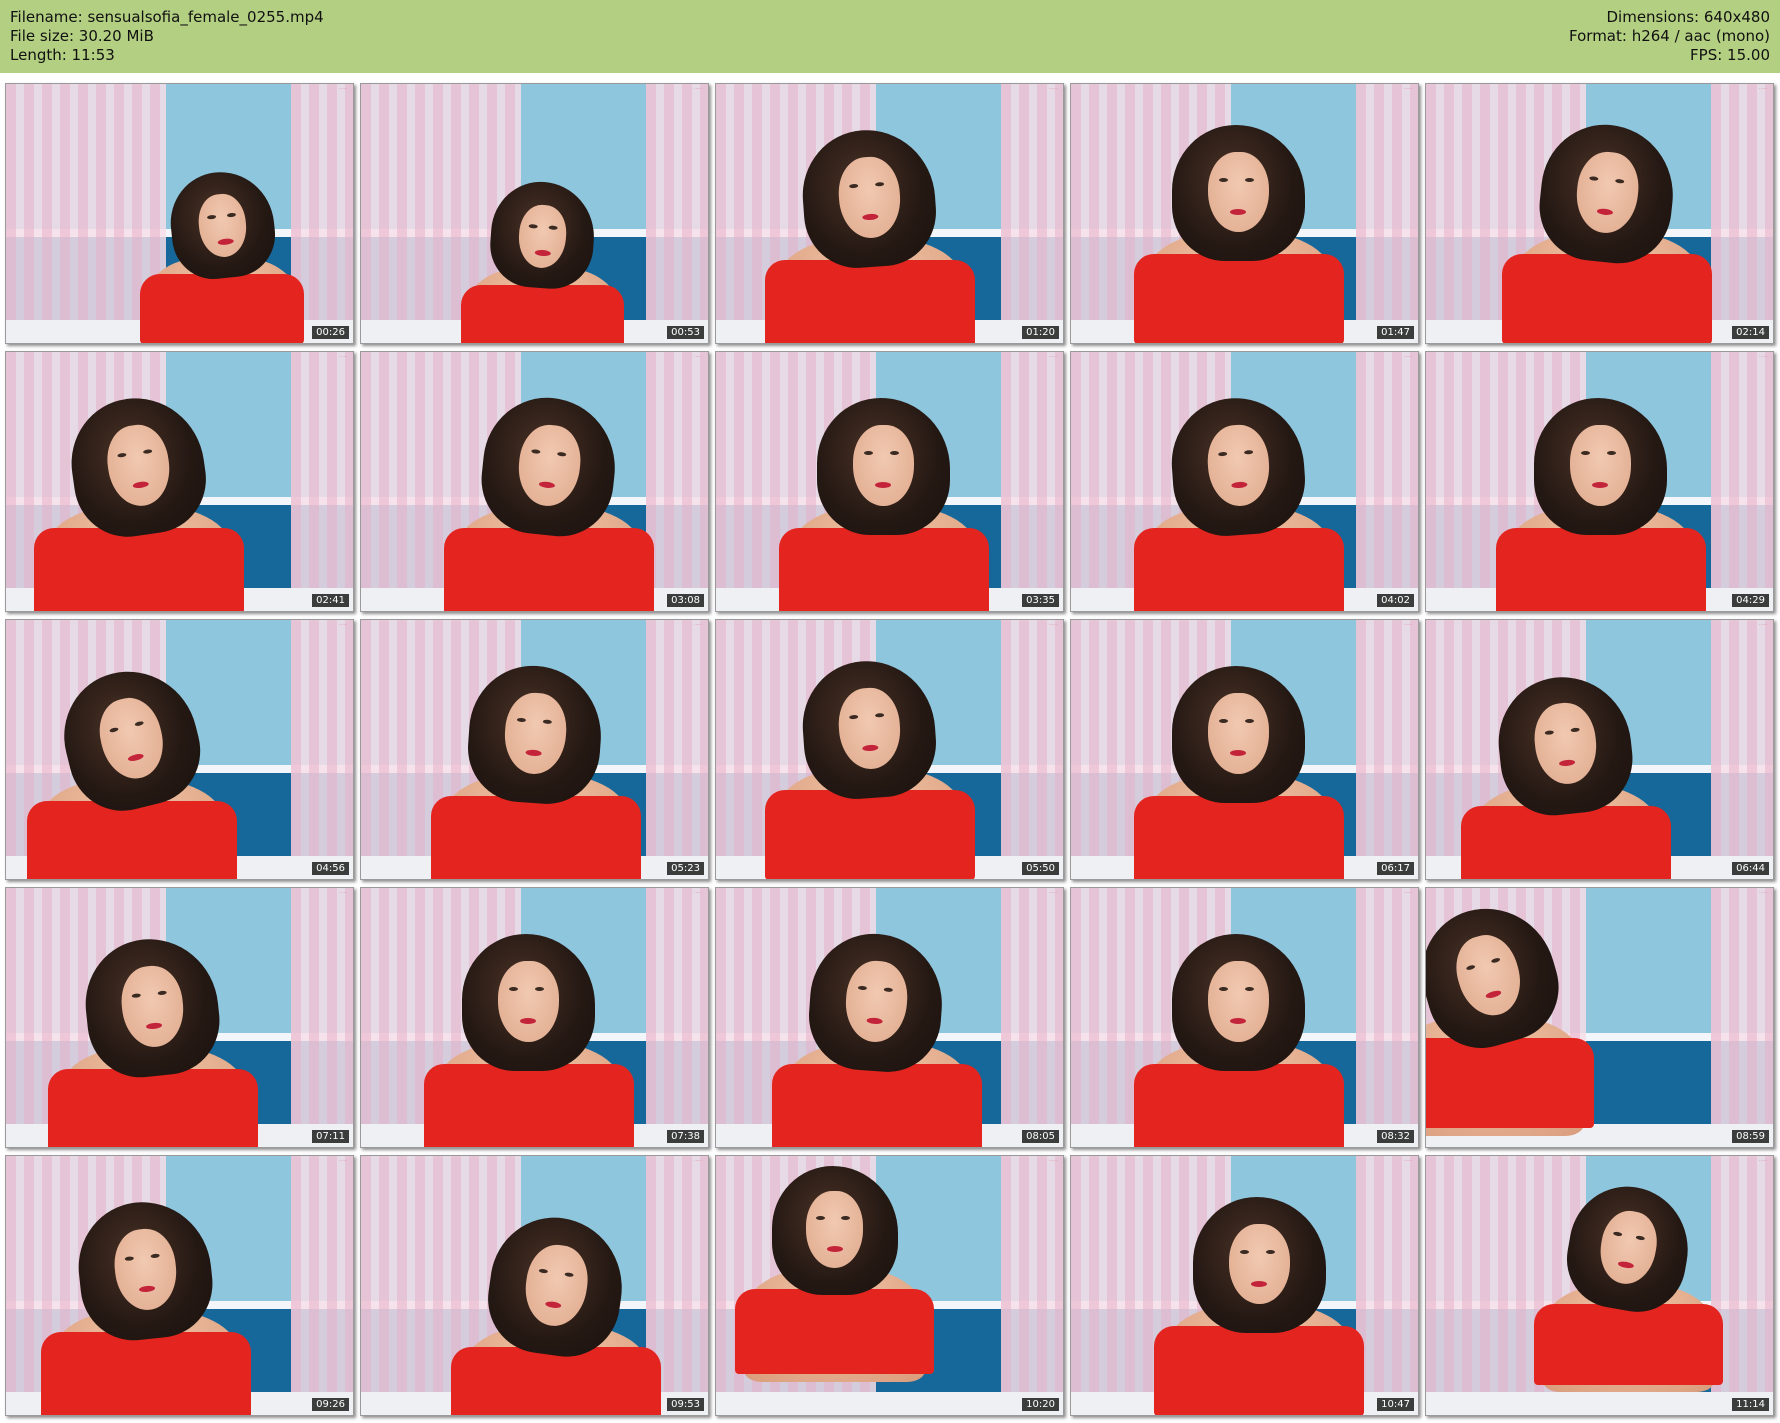 This screenshot has height=1423, width=1780. I want to click on timestamp-label: 07:38, so click(685, 1136).